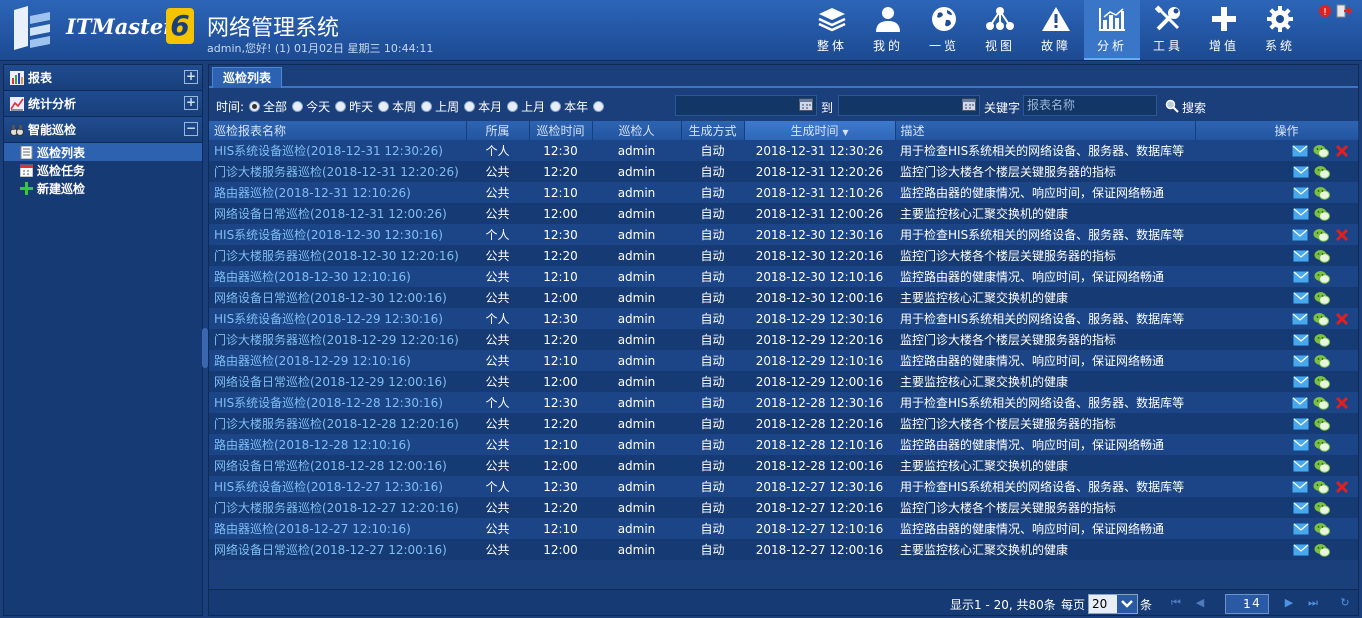 The image size is (1362, 618). Describe the element at coordinates (103, 188) in the screenshot. I see `sidebar-item-new-inspection: 新建巡检` at that location.